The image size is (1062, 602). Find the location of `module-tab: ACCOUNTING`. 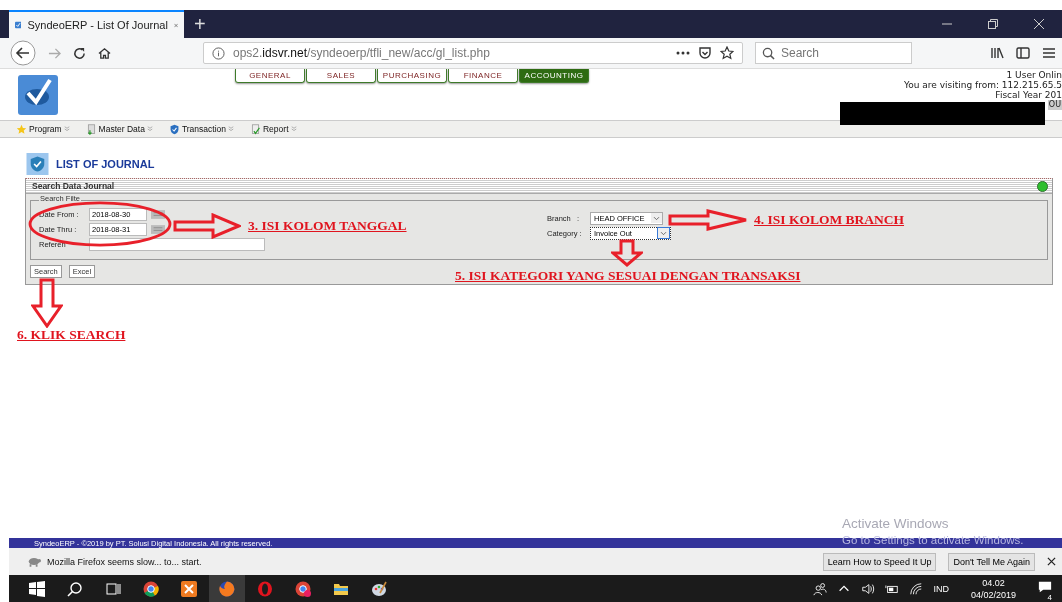

module-tab: ACCOUNTING is located at coordinates (554, 76).